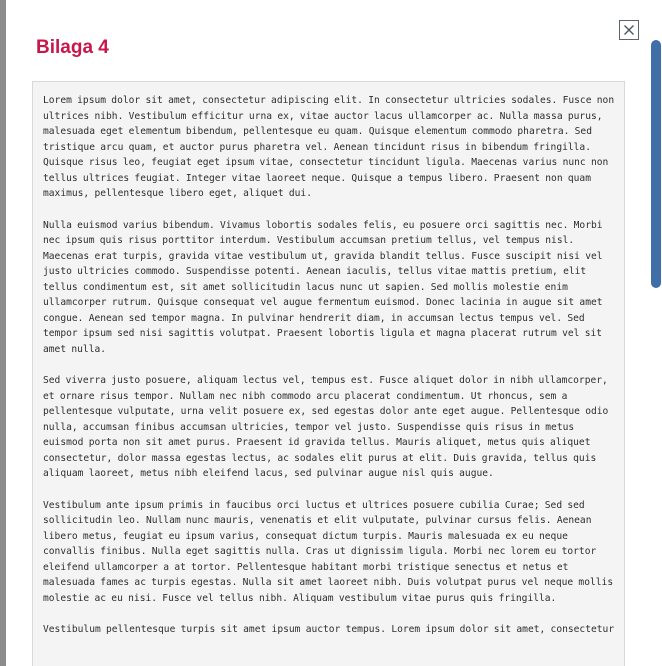  I want to click on modal-title: Bilaga 4, so click(72, 47).